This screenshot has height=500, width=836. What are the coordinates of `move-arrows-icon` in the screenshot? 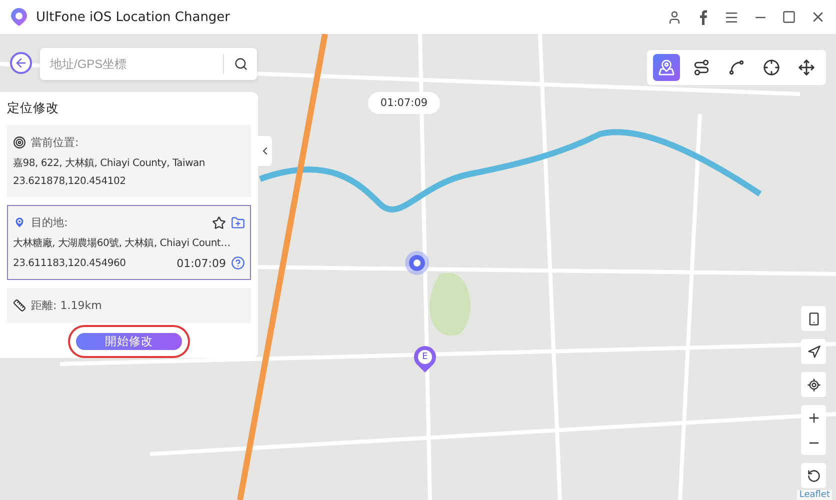 It's located at (806, 67).